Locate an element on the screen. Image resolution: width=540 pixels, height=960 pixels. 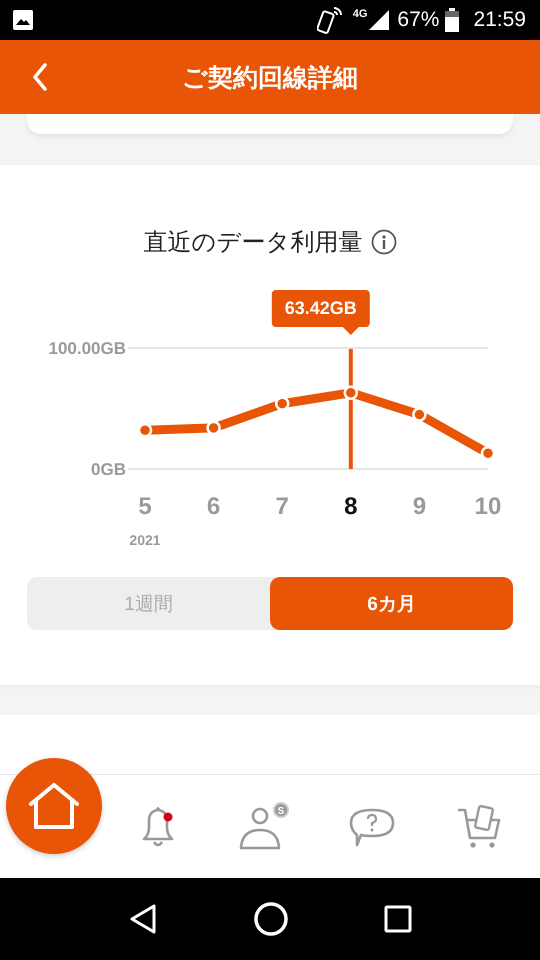
battery-icon is located at coordinates (452, 20).